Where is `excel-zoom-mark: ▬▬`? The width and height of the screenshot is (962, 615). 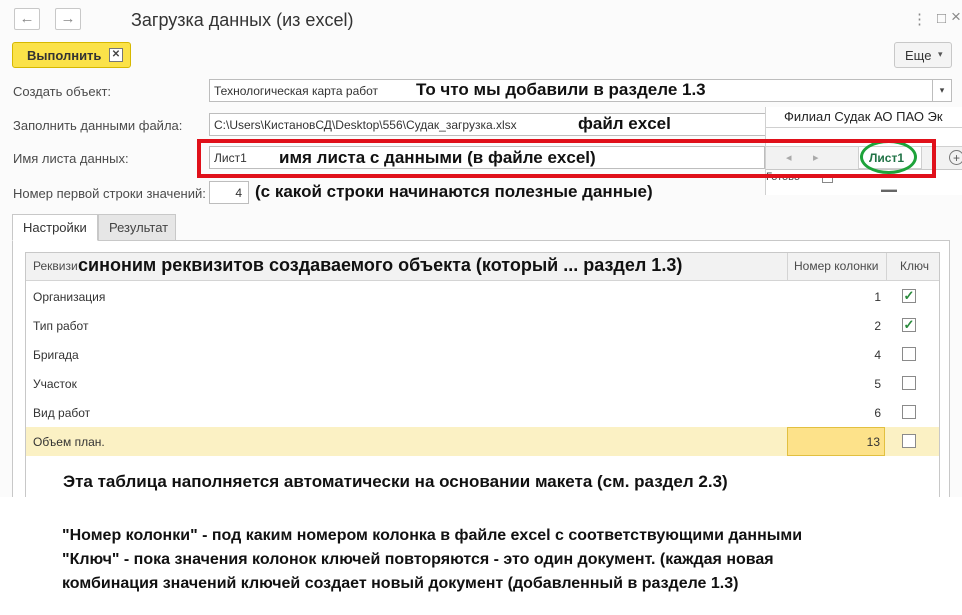 excel-zoom-mark: ▬▬ is located at coordinates (889, 189).